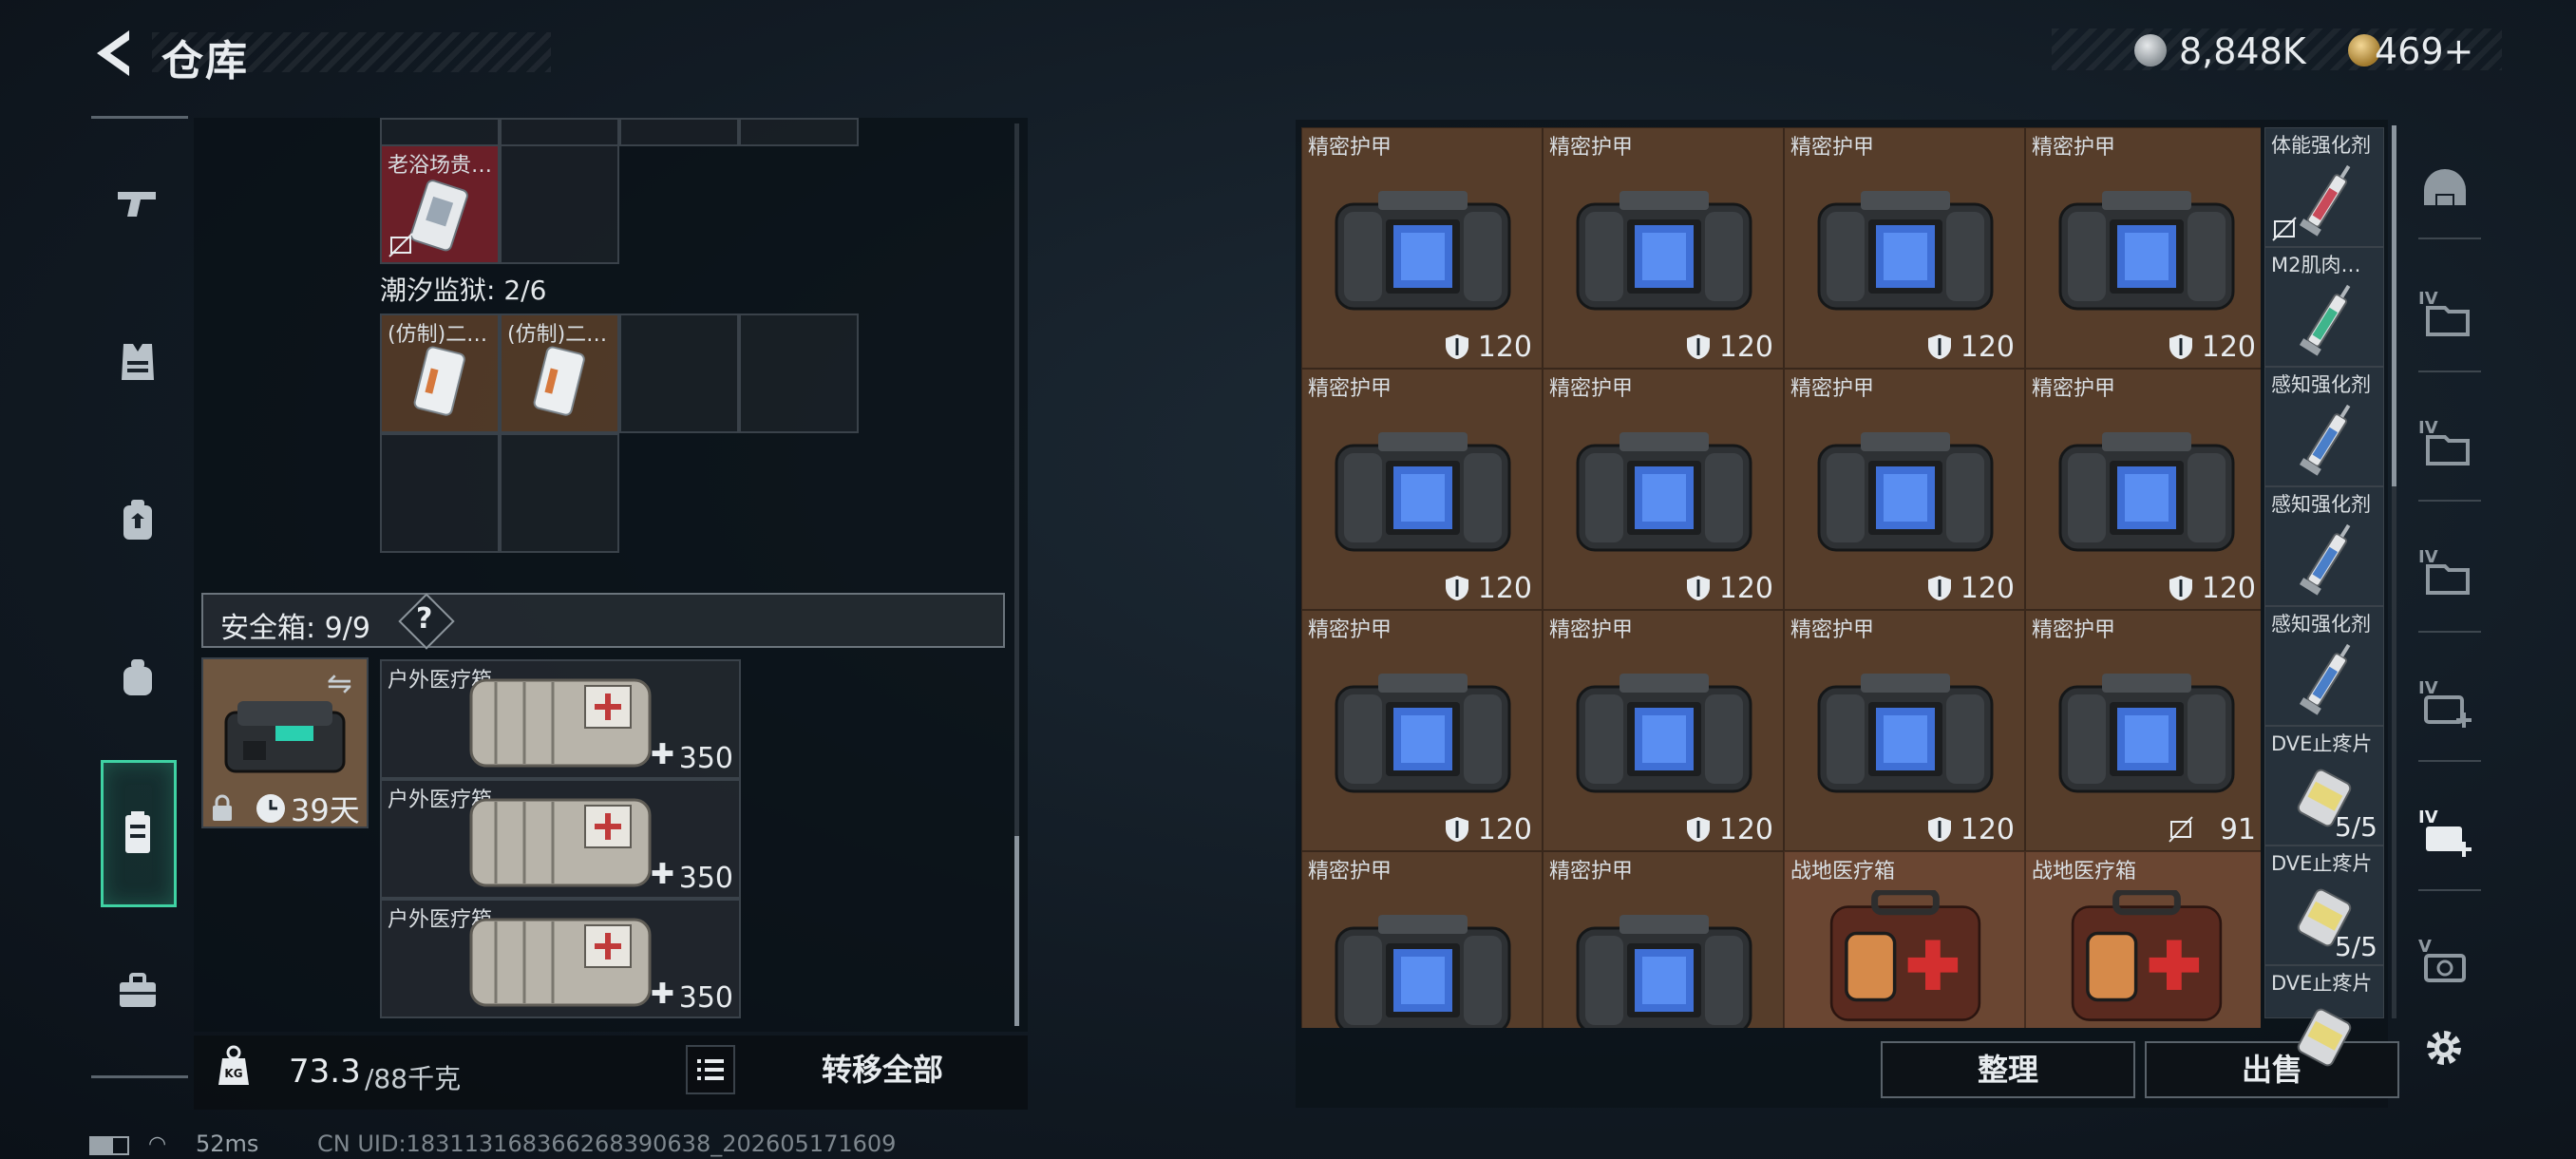 This screenshot has width=2576, height=1159. I want to click on weight-icon: KG, so click(233, 1065).